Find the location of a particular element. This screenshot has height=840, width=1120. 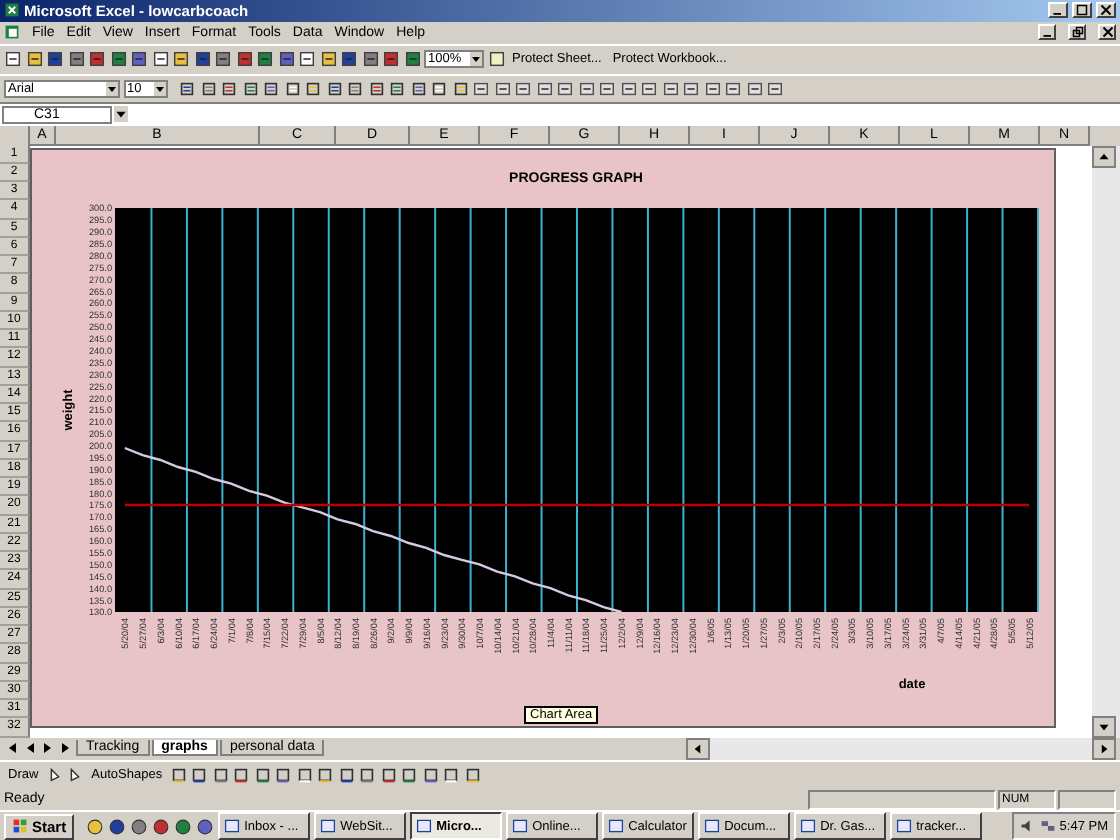

next-sheet-icon is located at coordinates (48, 748).